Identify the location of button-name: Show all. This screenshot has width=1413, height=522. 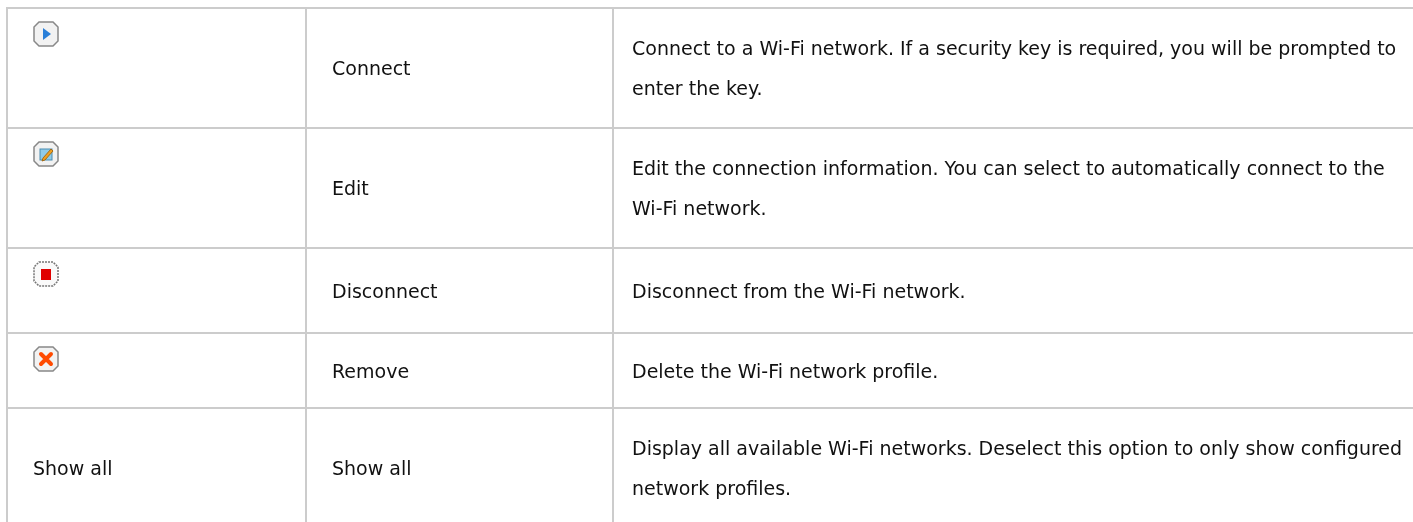
(372, 468).